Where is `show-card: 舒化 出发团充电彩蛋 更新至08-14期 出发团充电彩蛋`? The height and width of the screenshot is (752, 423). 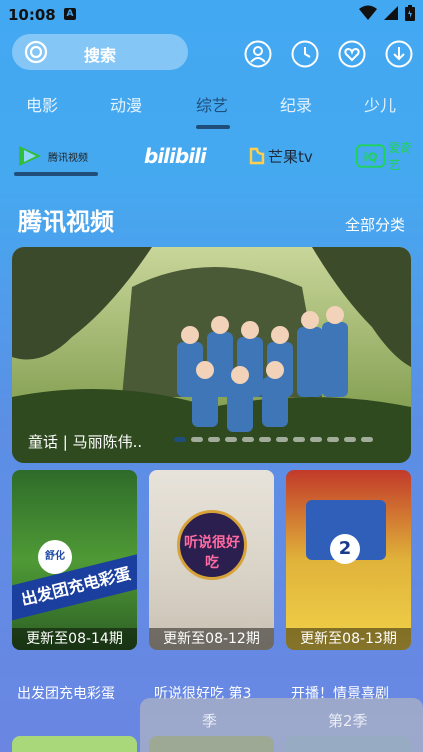
show-card: 舒化 出发团充电彩蛋 更新至08-14期 出发团充电彩蛋 is located at coordinates (74, 586).